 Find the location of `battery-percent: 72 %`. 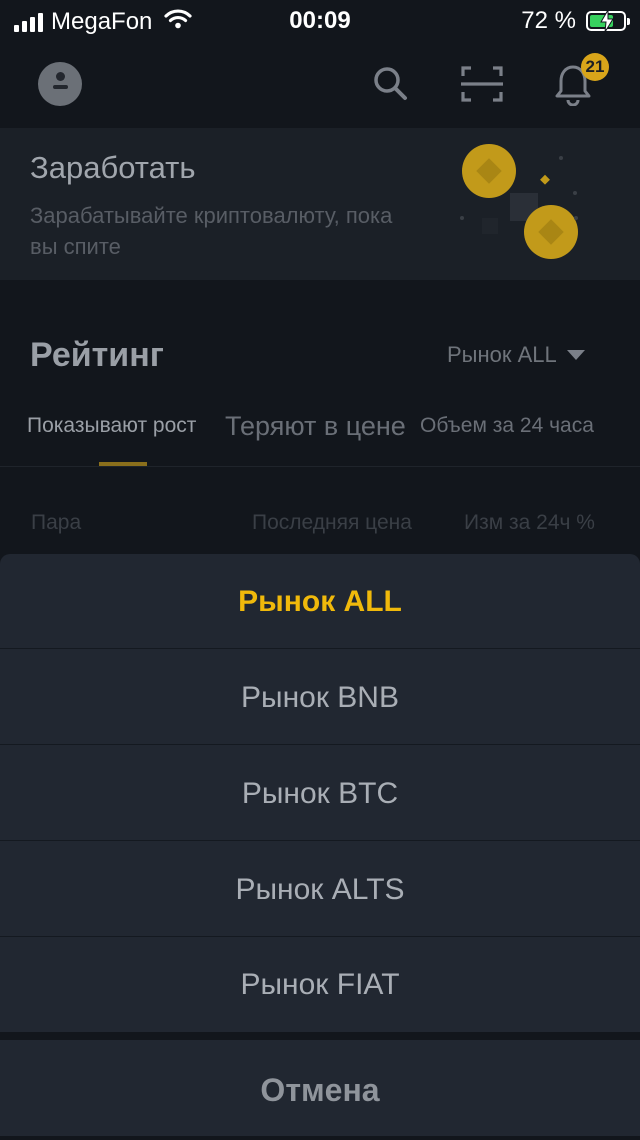

battery-percent: 72 % is located at coordinates (548, 20).